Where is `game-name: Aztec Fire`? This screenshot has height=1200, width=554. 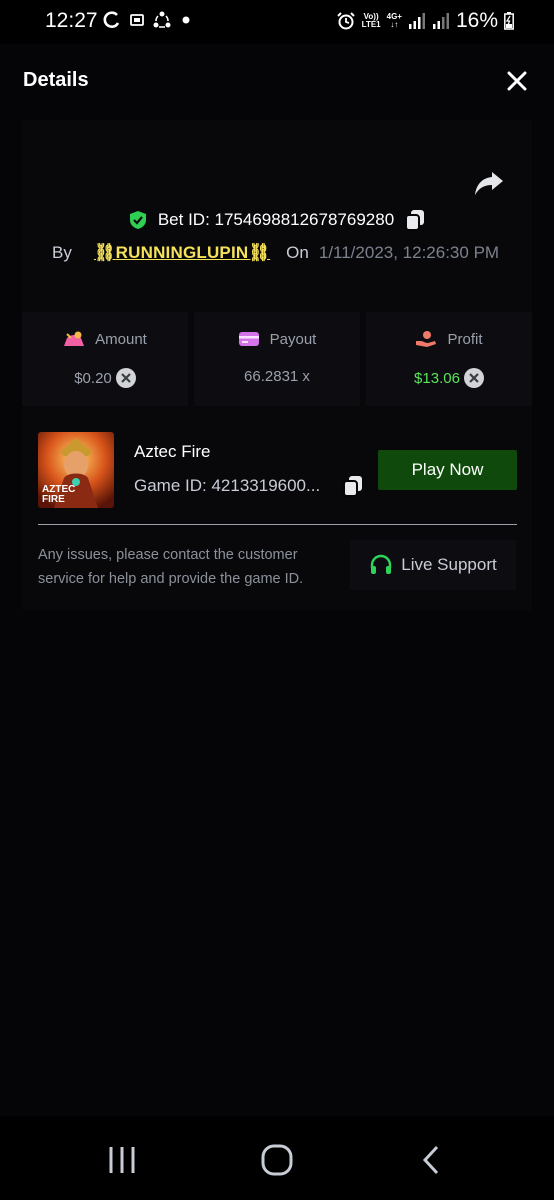
game-name: Aztec Fire is located at coordinates (172, 451).